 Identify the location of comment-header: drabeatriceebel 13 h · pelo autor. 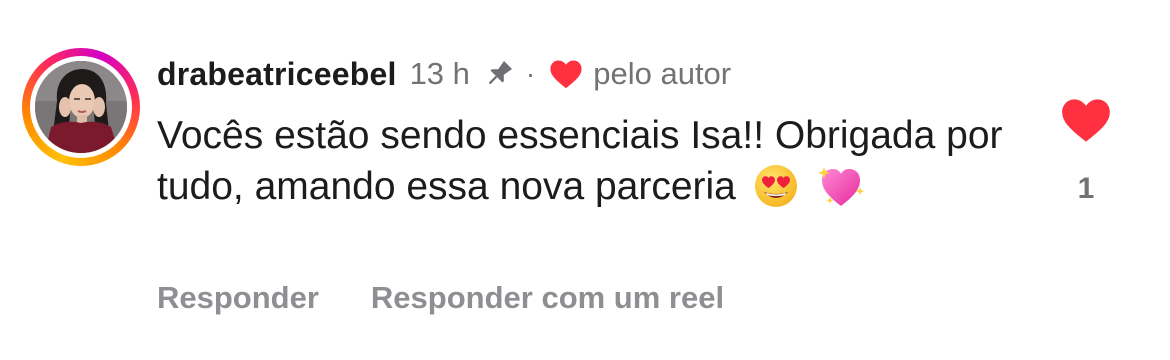
(444, 74).